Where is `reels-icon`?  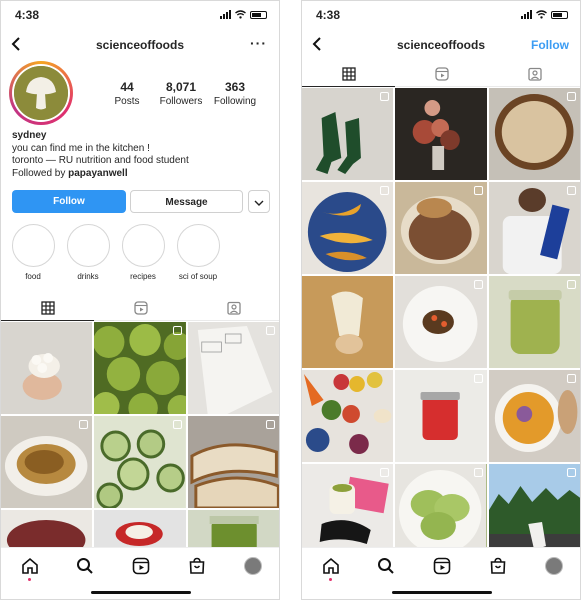
reels-icon is located at coordinates (140, 308).